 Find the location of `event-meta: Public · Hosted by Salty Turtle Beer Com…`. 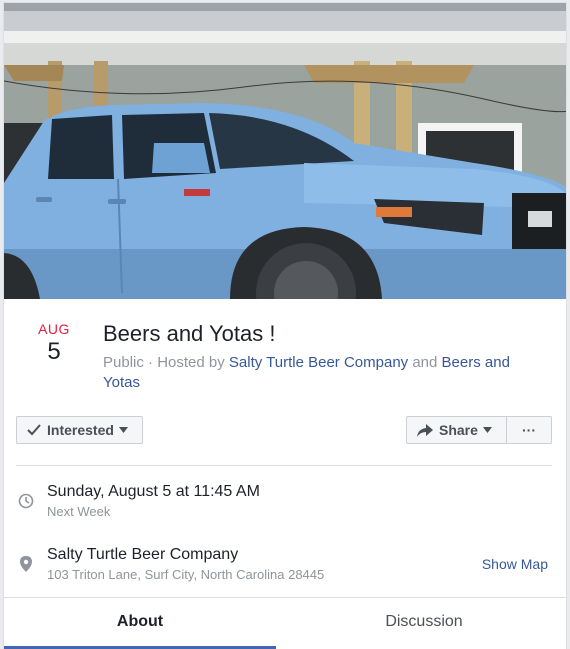

event-meta: Public · Hosted by Salty Turtle Beer Com… is located at coordinates (323, 373).